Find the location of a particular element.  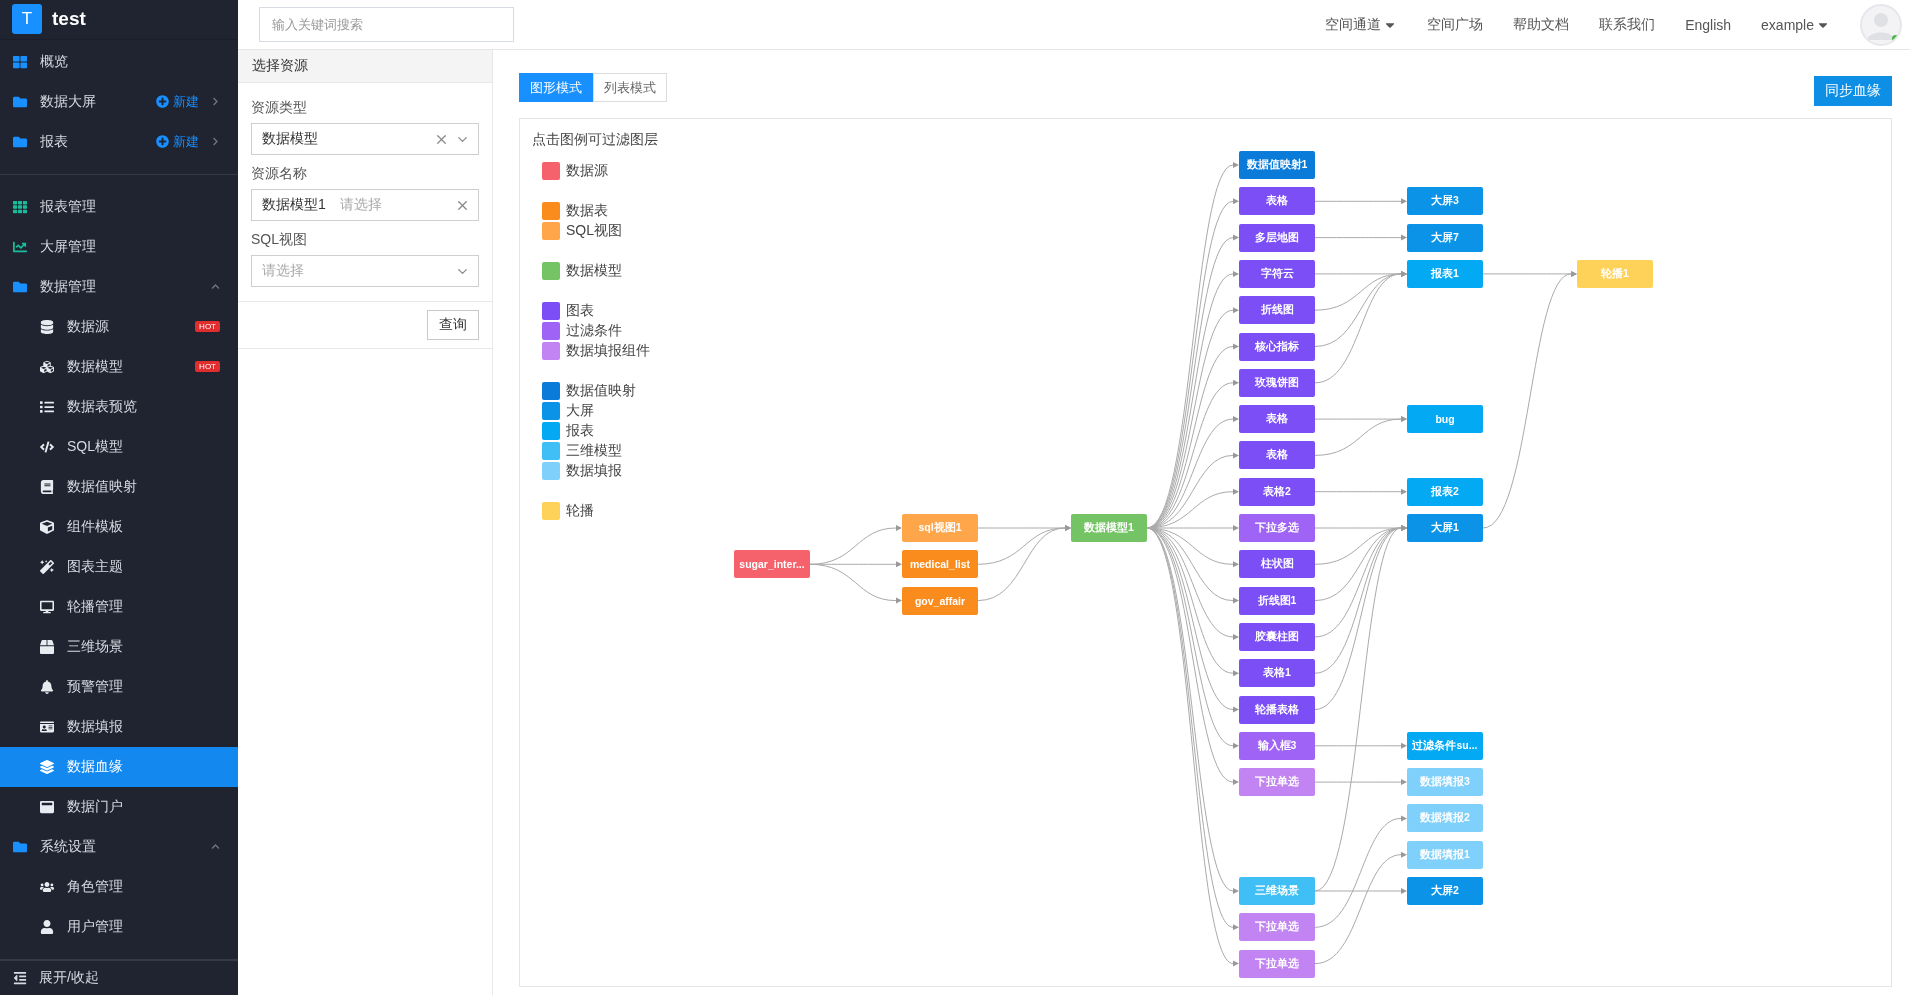

legend-label: 数据值映射 is located at coordinates (601, 391).